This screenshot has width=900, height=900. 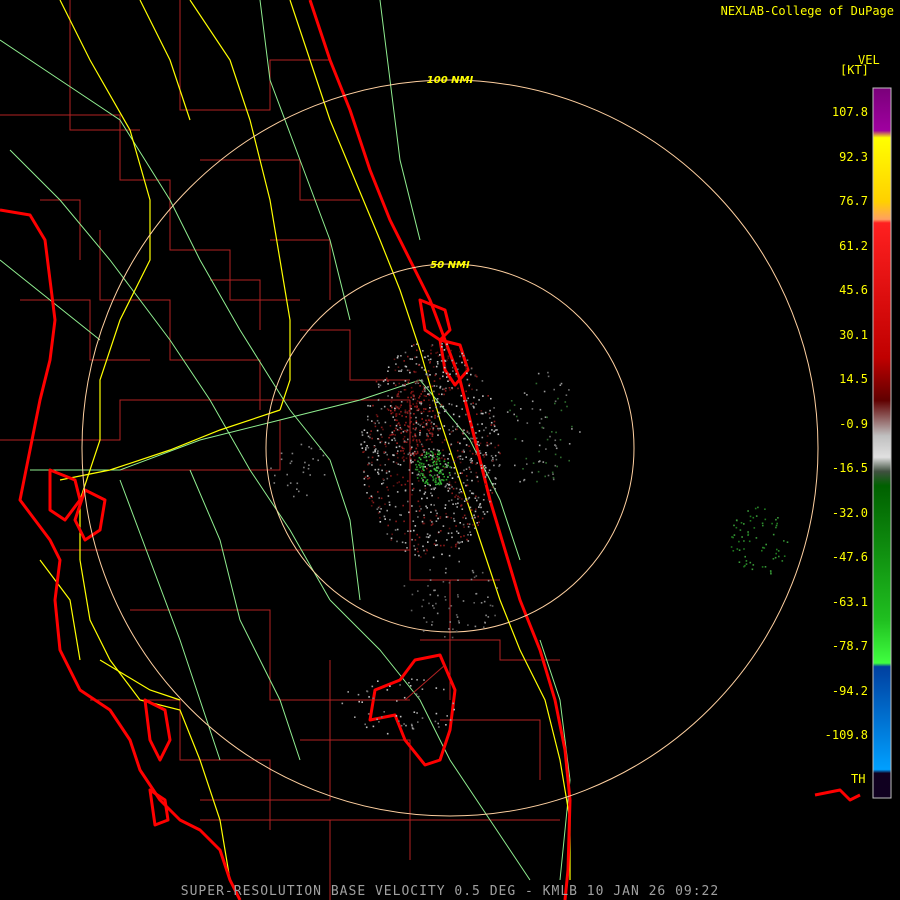 I want to click on legend-tick: -47.6, so click(x=849, y=557).